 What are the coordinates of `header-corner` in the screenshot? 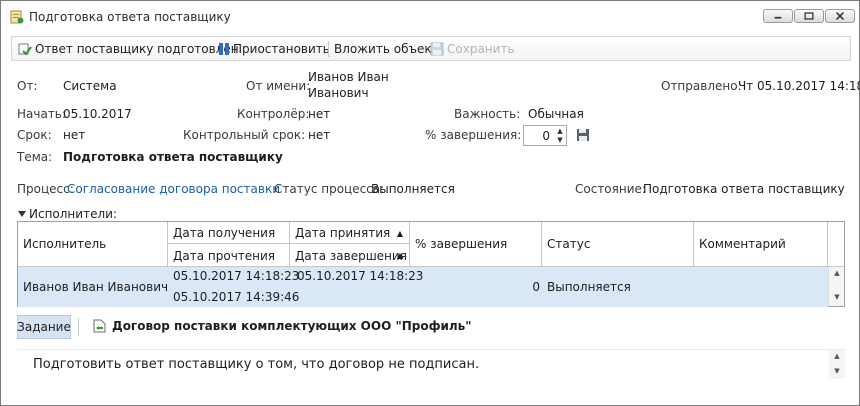 It's located at (836, 244).